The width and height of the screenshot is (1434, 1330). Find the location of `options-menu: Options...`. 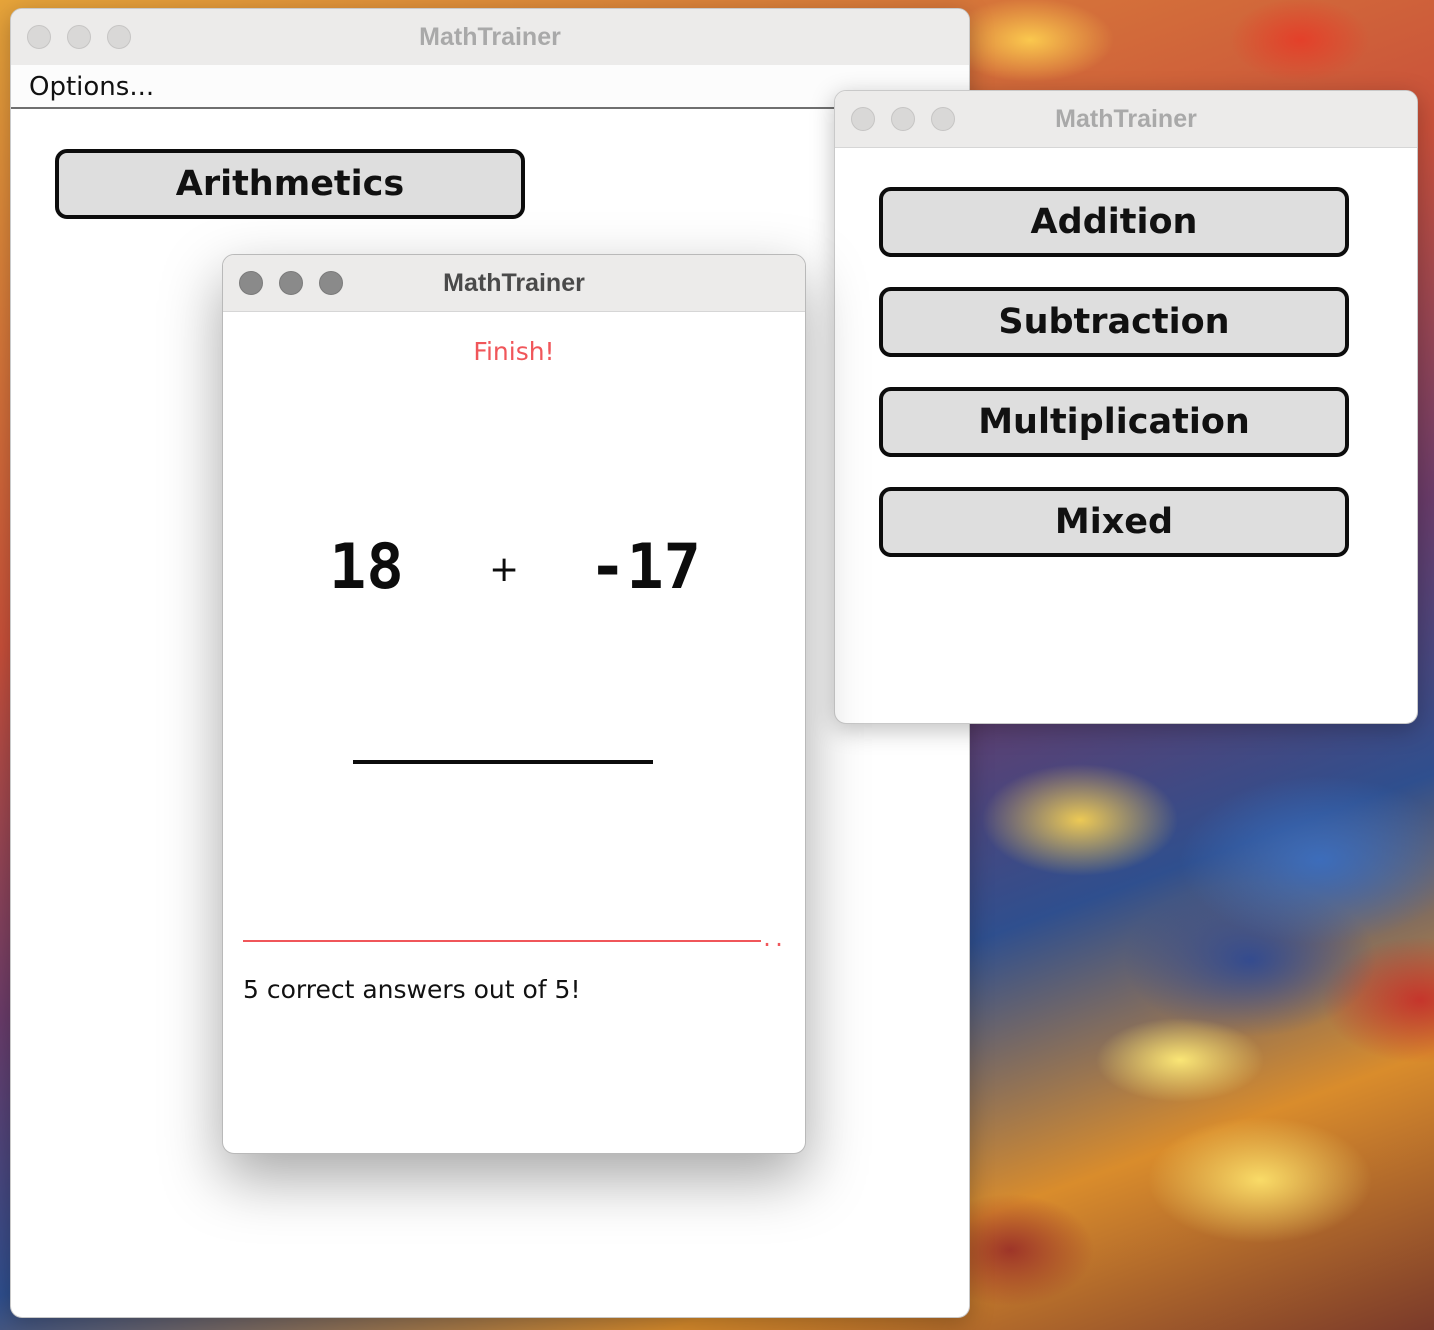

options-menu: Options... is located at coordinates (91, 87).